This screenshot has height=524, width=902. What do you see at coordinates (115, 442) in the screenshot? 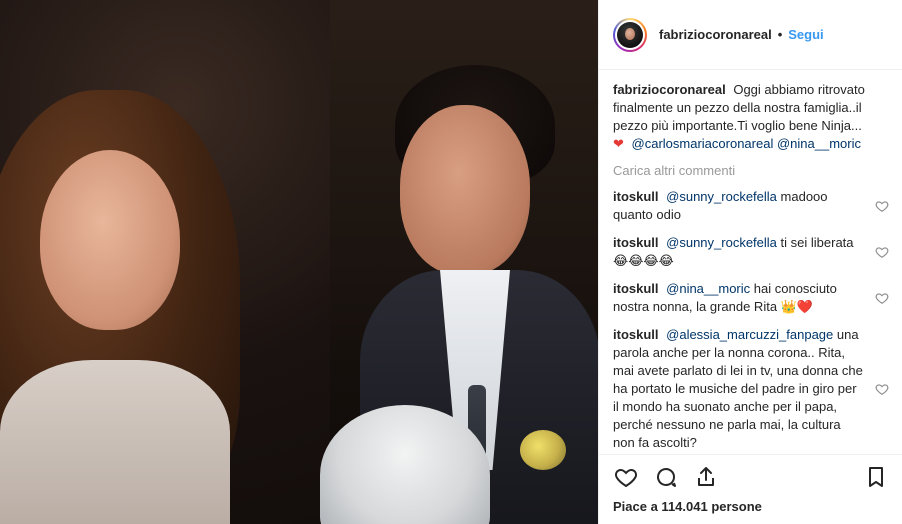
I see `photo-woman-dress` at bounding box center [115, 442].